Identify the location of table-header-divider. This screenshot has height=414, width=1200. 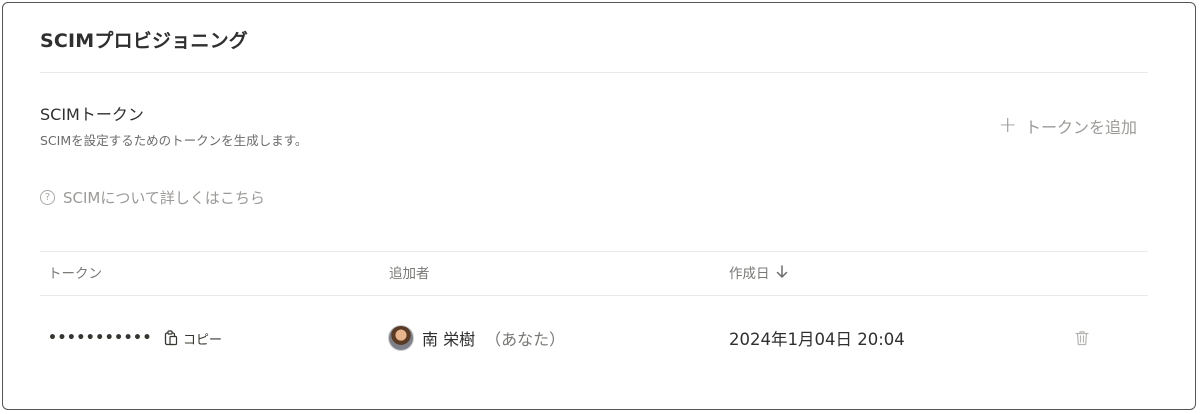
(594, 295).